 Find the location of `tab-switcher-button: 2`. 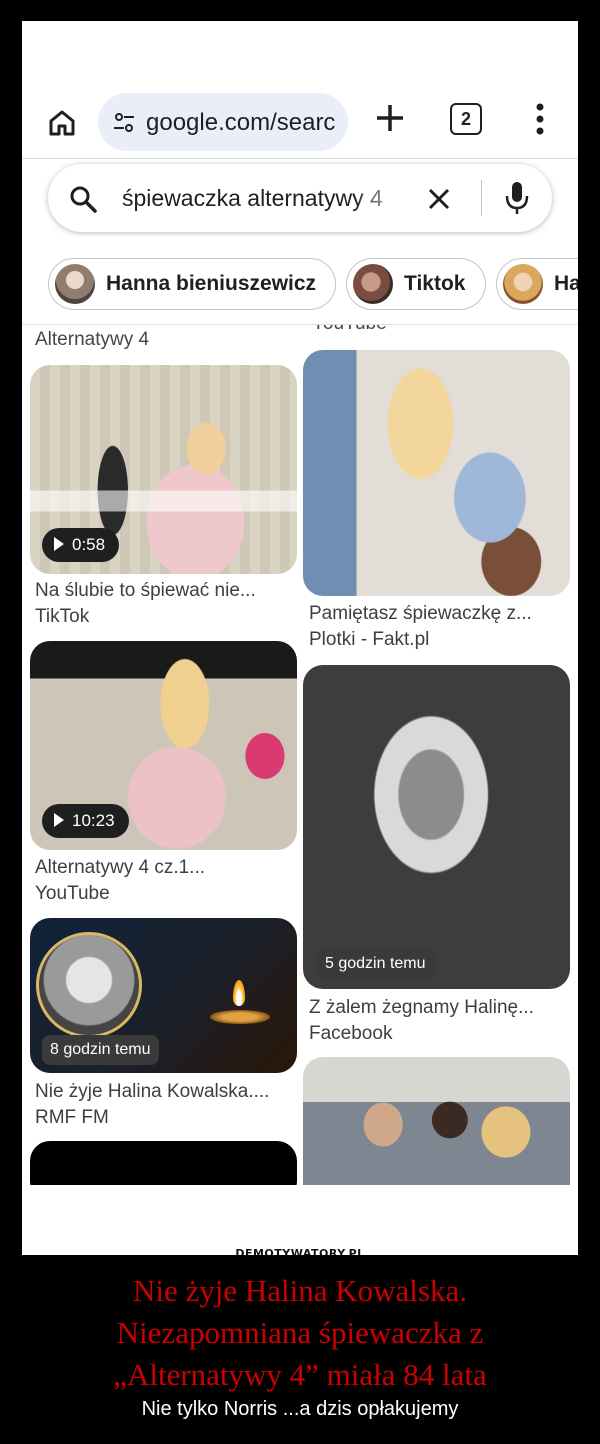

tab-switcher-button: 2 is located at coordinates (466, 119).